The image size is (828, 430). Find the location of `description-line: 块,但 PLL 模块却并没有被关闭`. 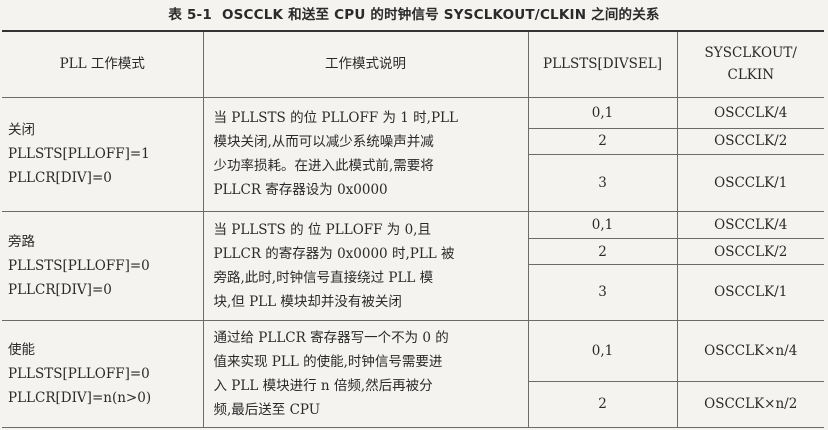

description-line: 块,但 PLL 模块却并没有被关闭 is located at coordinates (307, 301).